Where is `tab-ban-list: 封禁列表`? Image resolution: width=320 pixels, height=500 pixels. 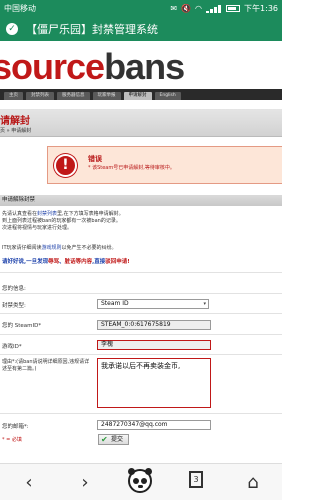 tab-ban-list: 封禁列表 is located at coordinates (40, 96).